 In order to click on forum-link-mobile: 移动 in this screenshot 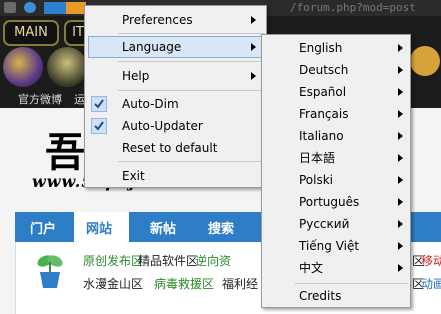, I will do `click(431, 260)`.